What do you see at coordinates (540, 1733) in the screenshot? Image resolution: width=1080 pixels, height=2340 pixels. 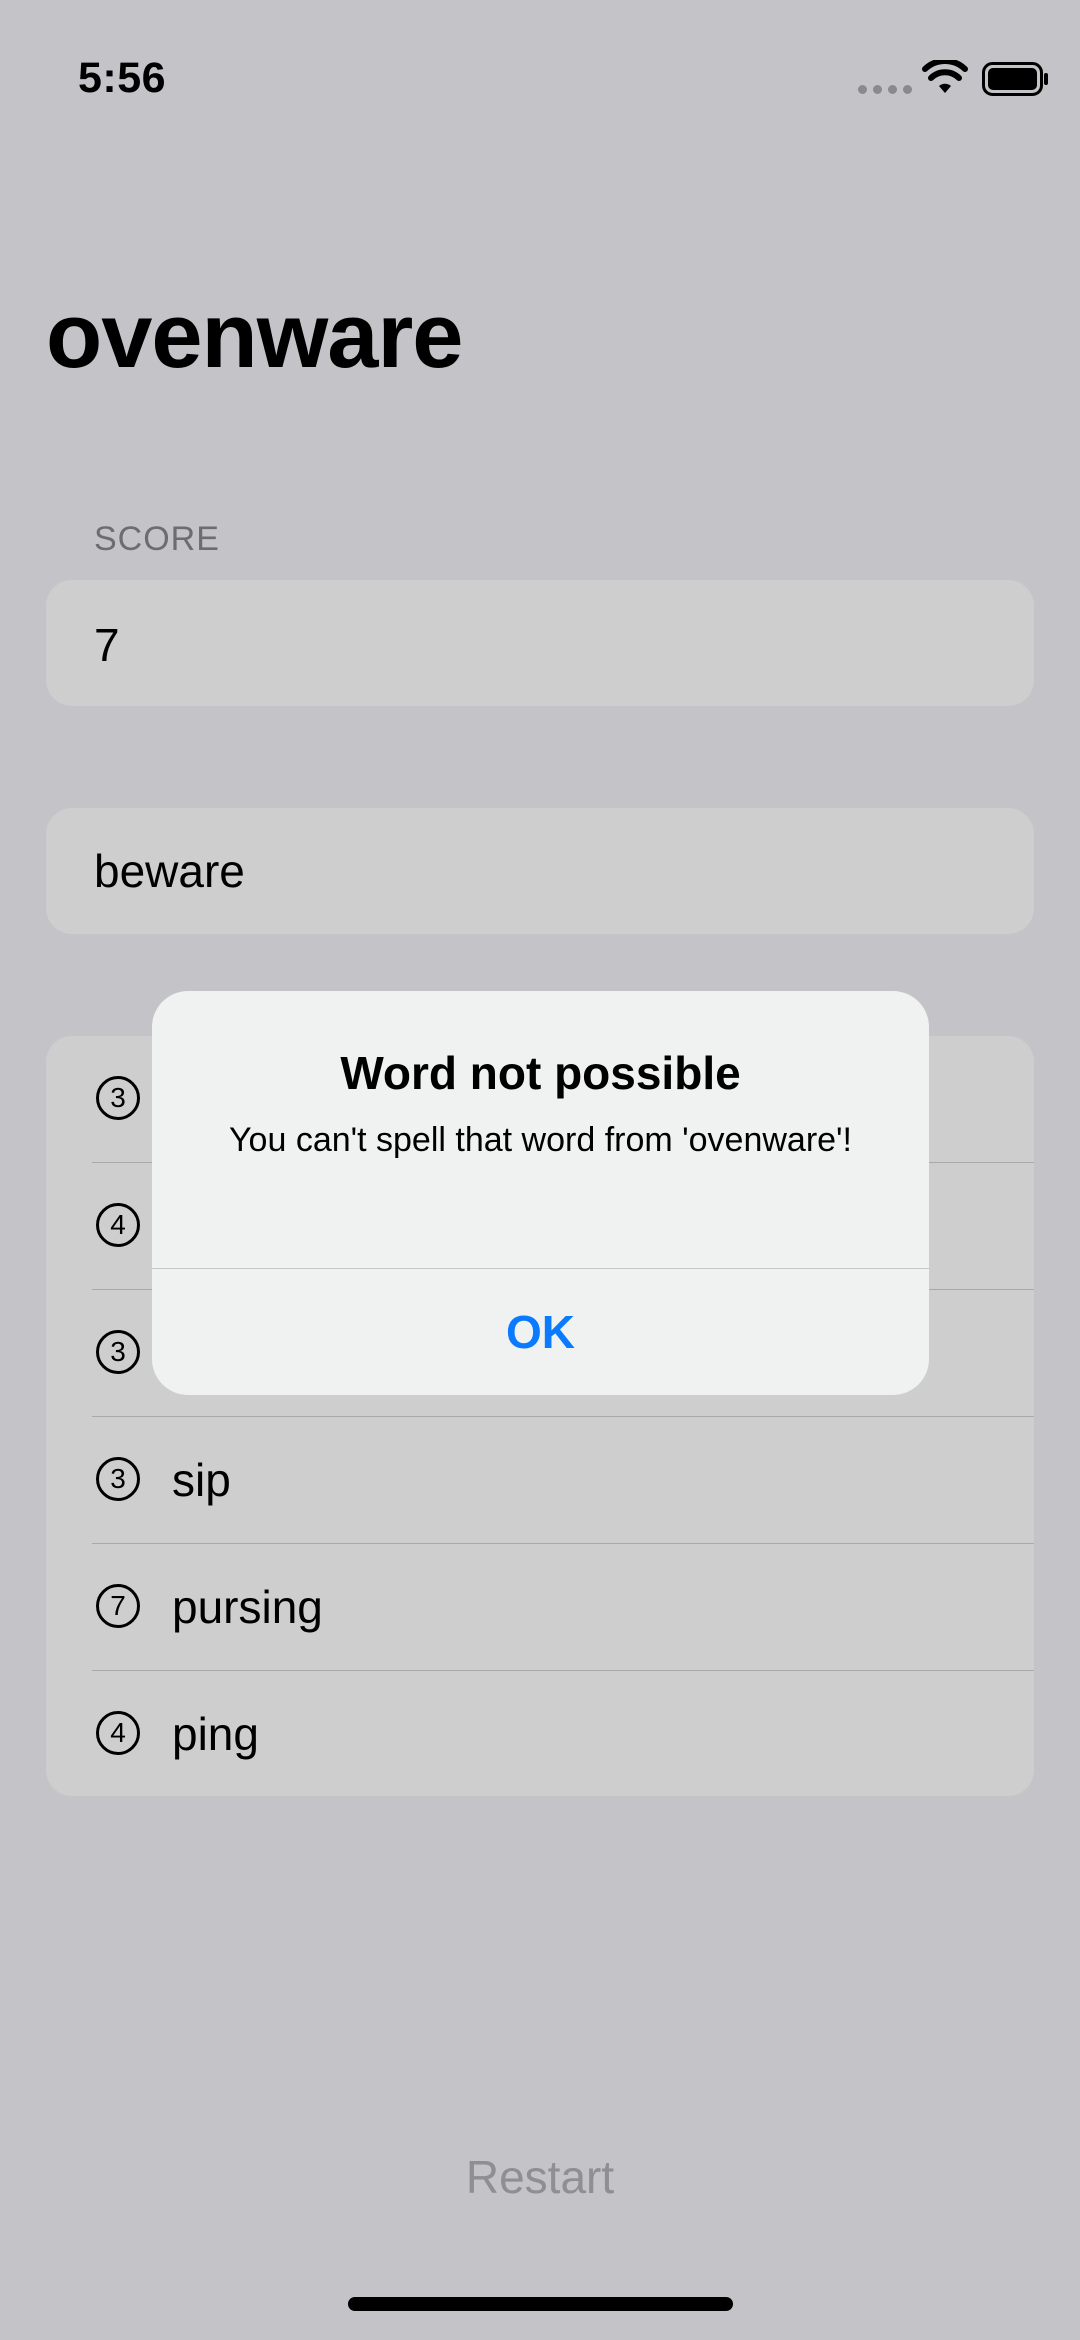 I see `list-item: 4 ping` at bounding box center [540, 1733].